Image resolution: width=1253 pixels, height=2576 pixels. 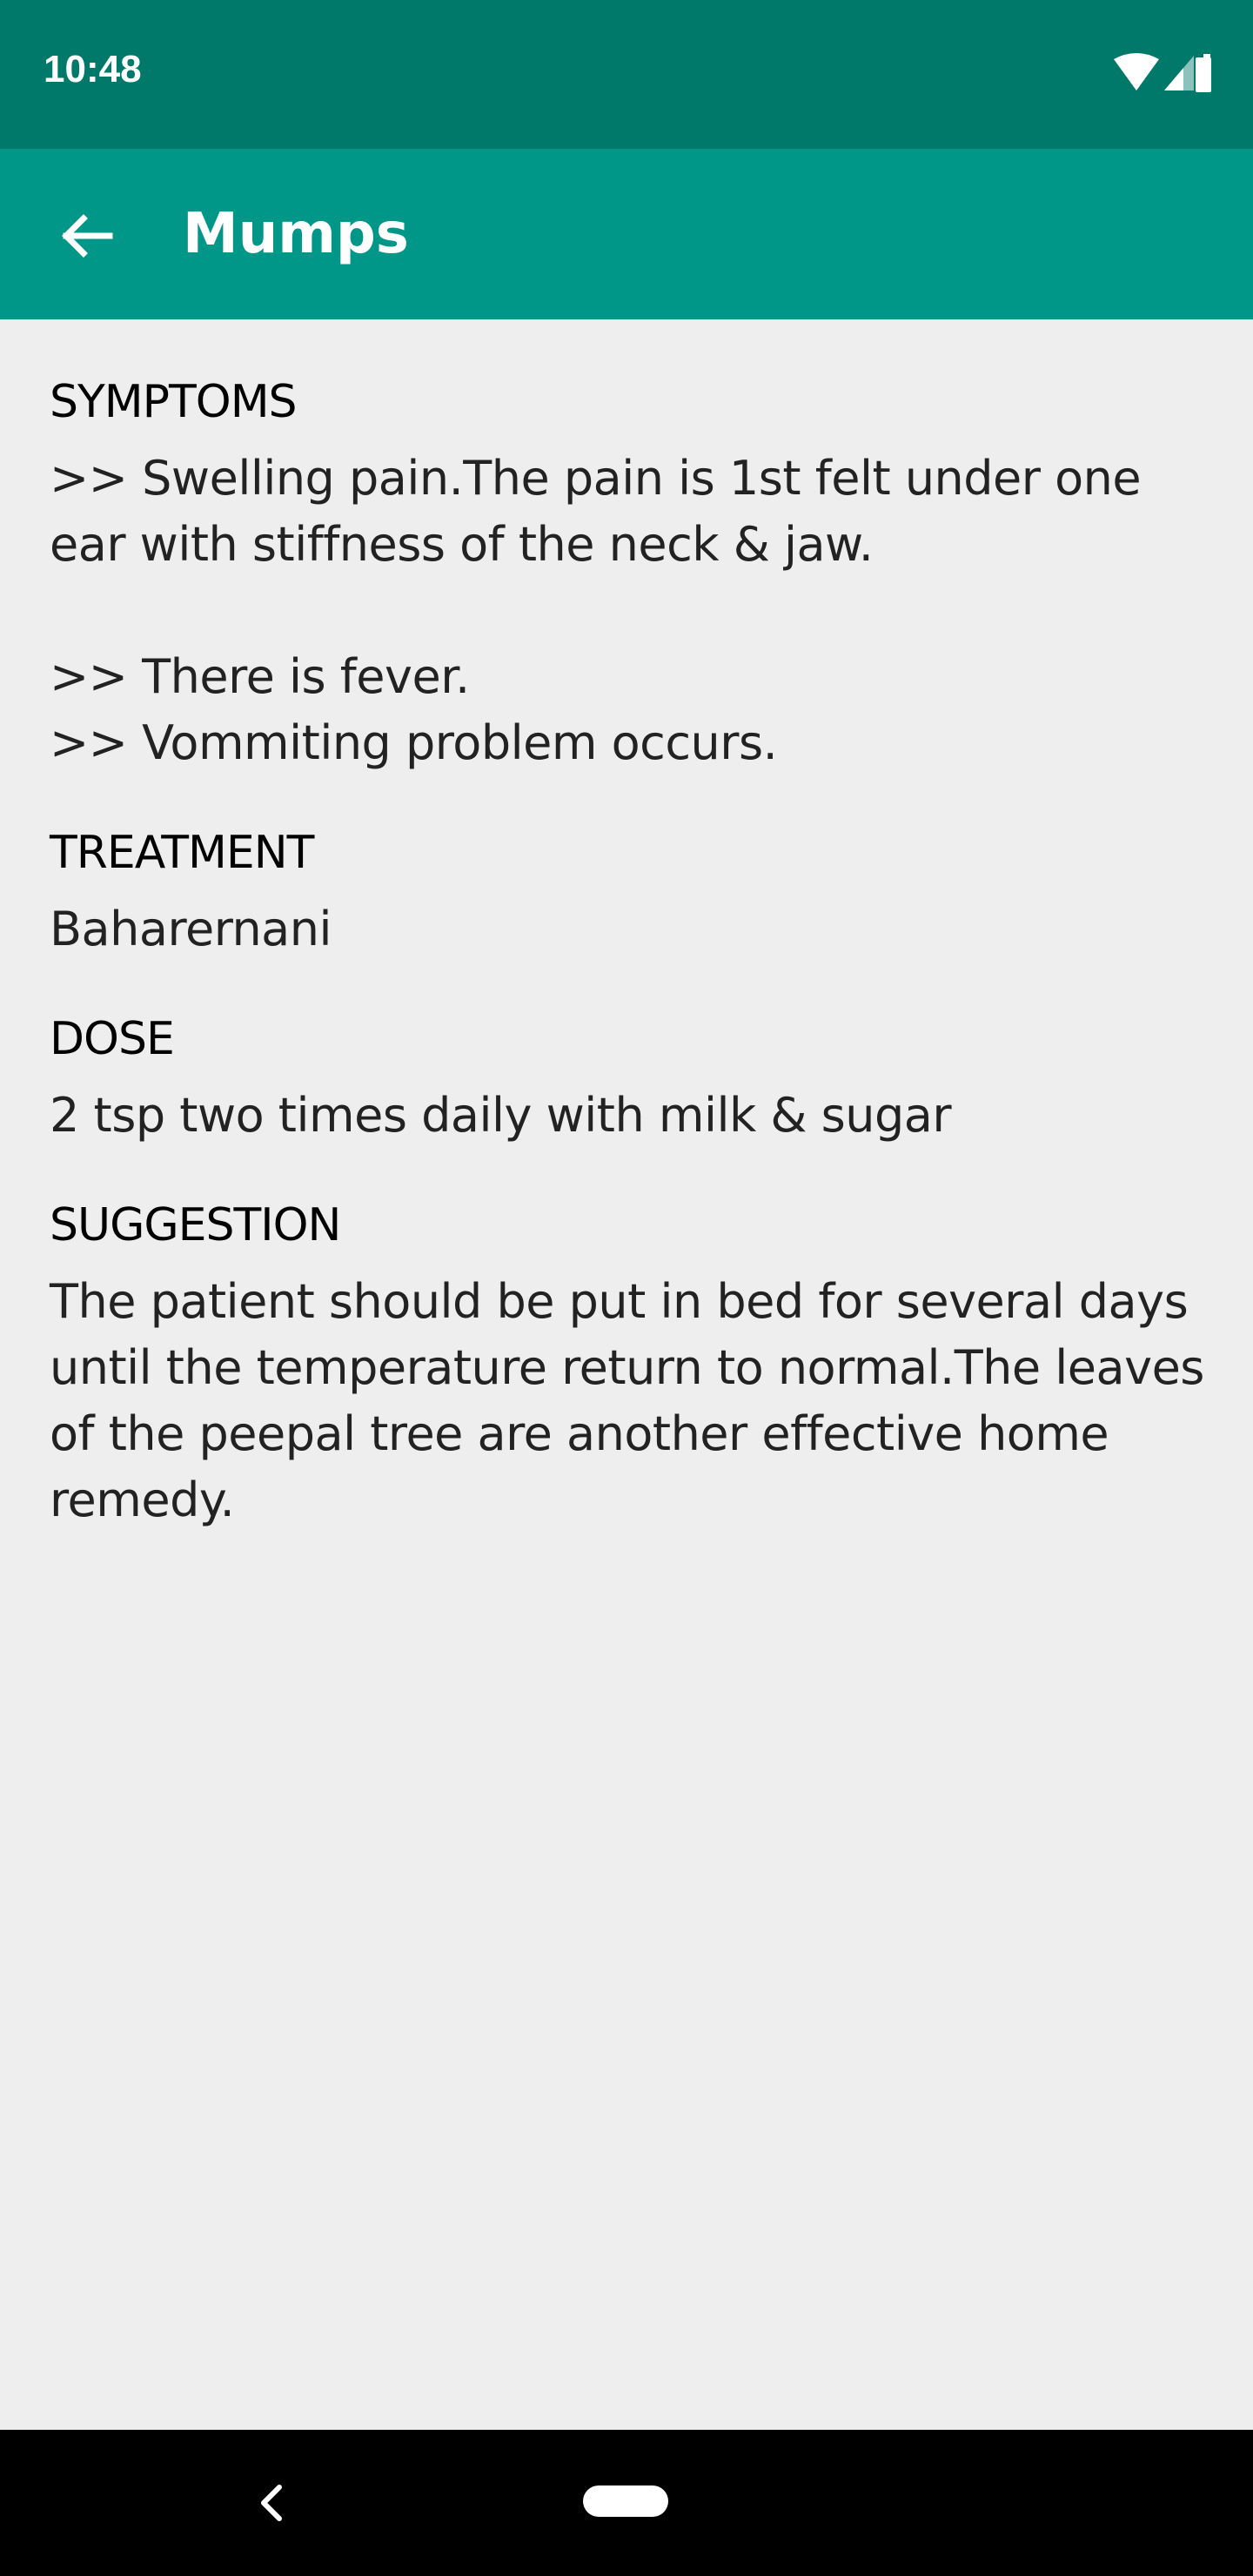 What do you see at coordinates (1162, 73) in the screenshot?
I see `status-icons` at bounding box center [1162, 73].